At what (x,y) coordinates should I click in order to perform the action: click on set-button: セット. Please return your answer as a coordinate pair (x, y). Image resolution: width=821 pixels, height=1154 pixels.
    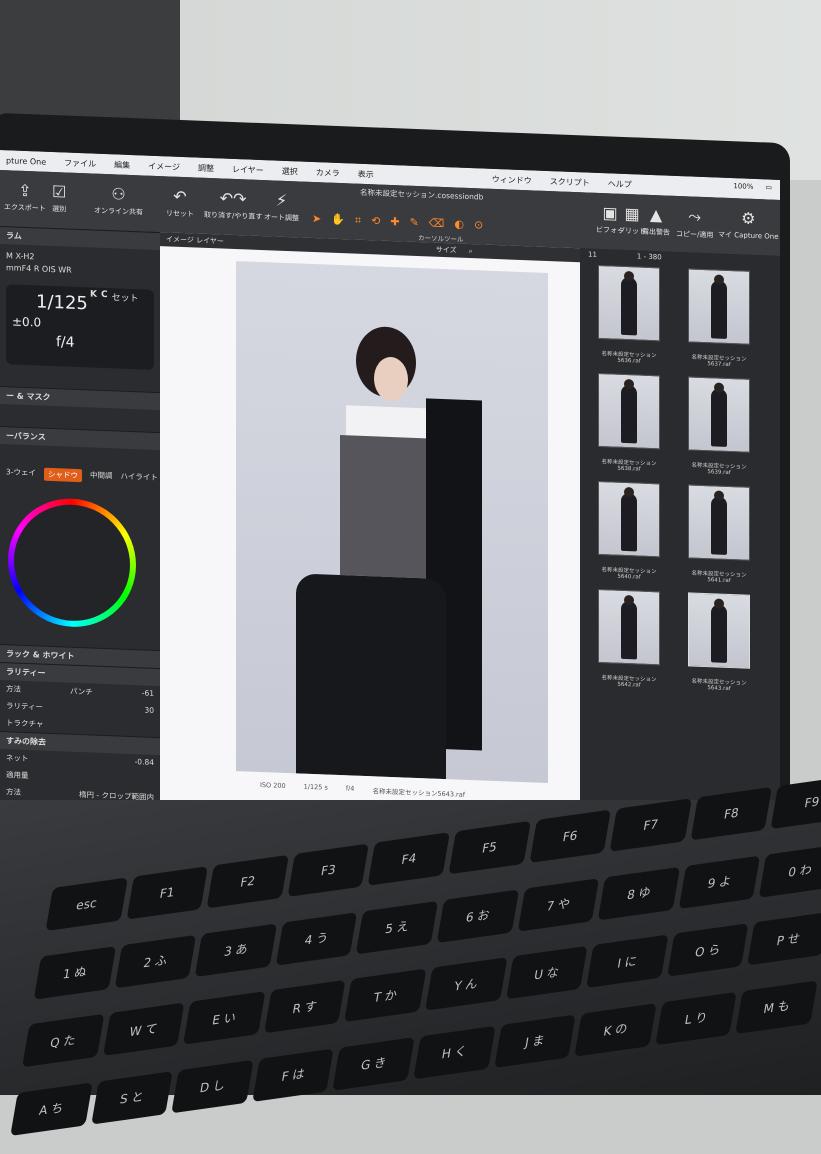
    Looking at the image, I should click on (125, 297).